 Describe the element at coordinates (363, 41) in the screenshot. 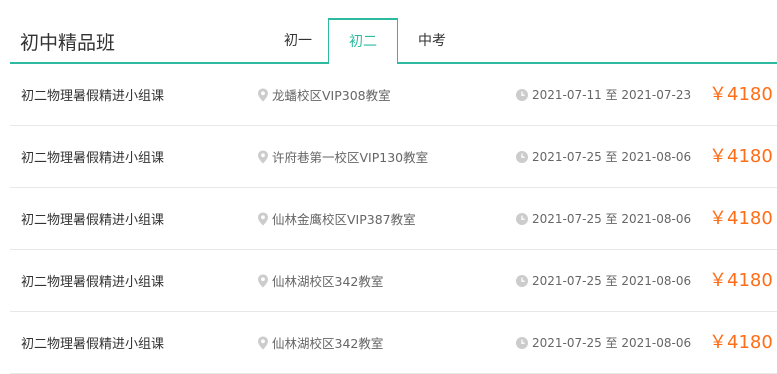

I see `tab-grade-2: 初二` at that location.